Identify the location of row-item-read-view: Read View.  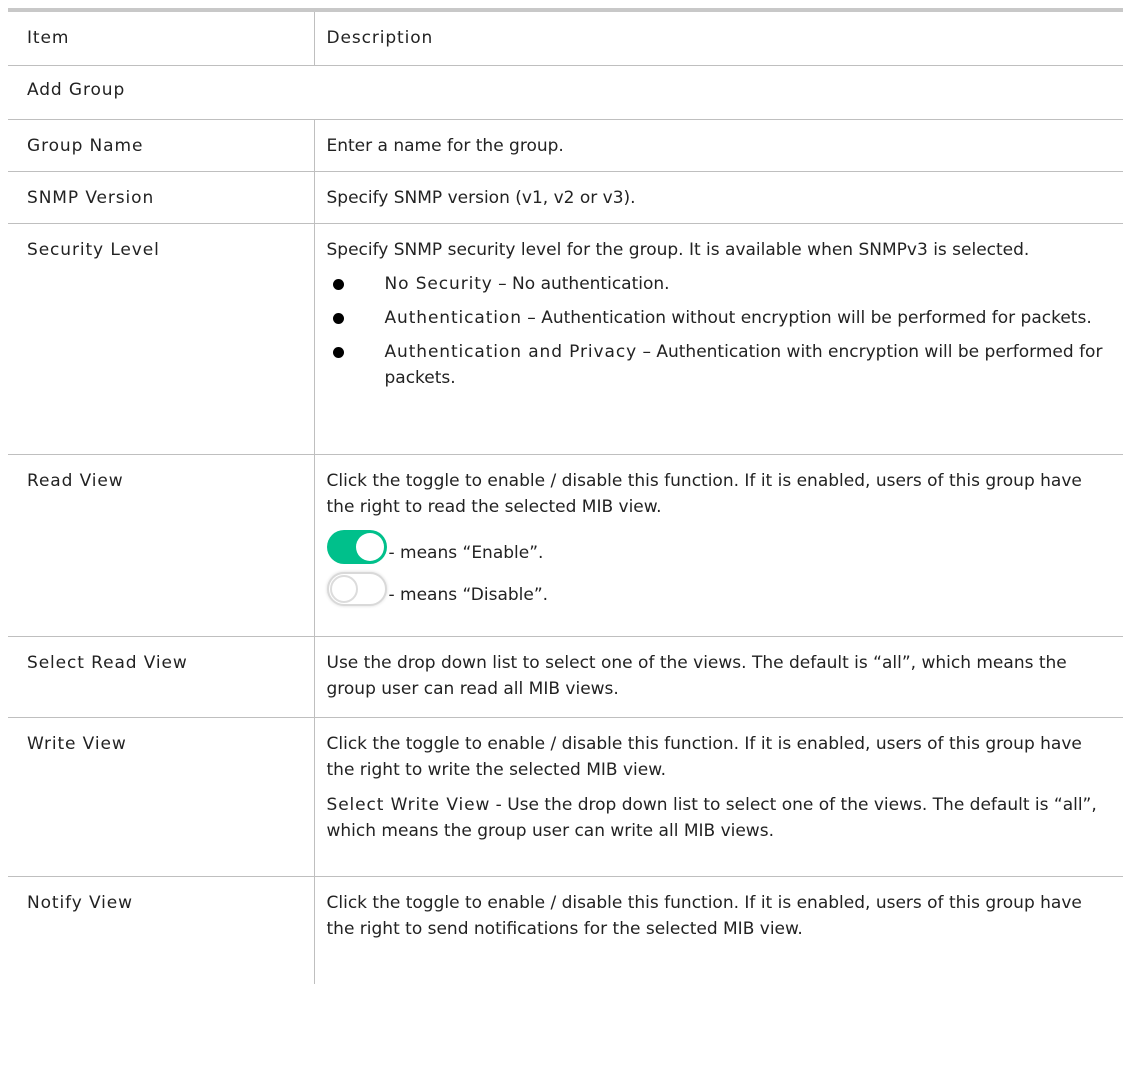
(161, 545).